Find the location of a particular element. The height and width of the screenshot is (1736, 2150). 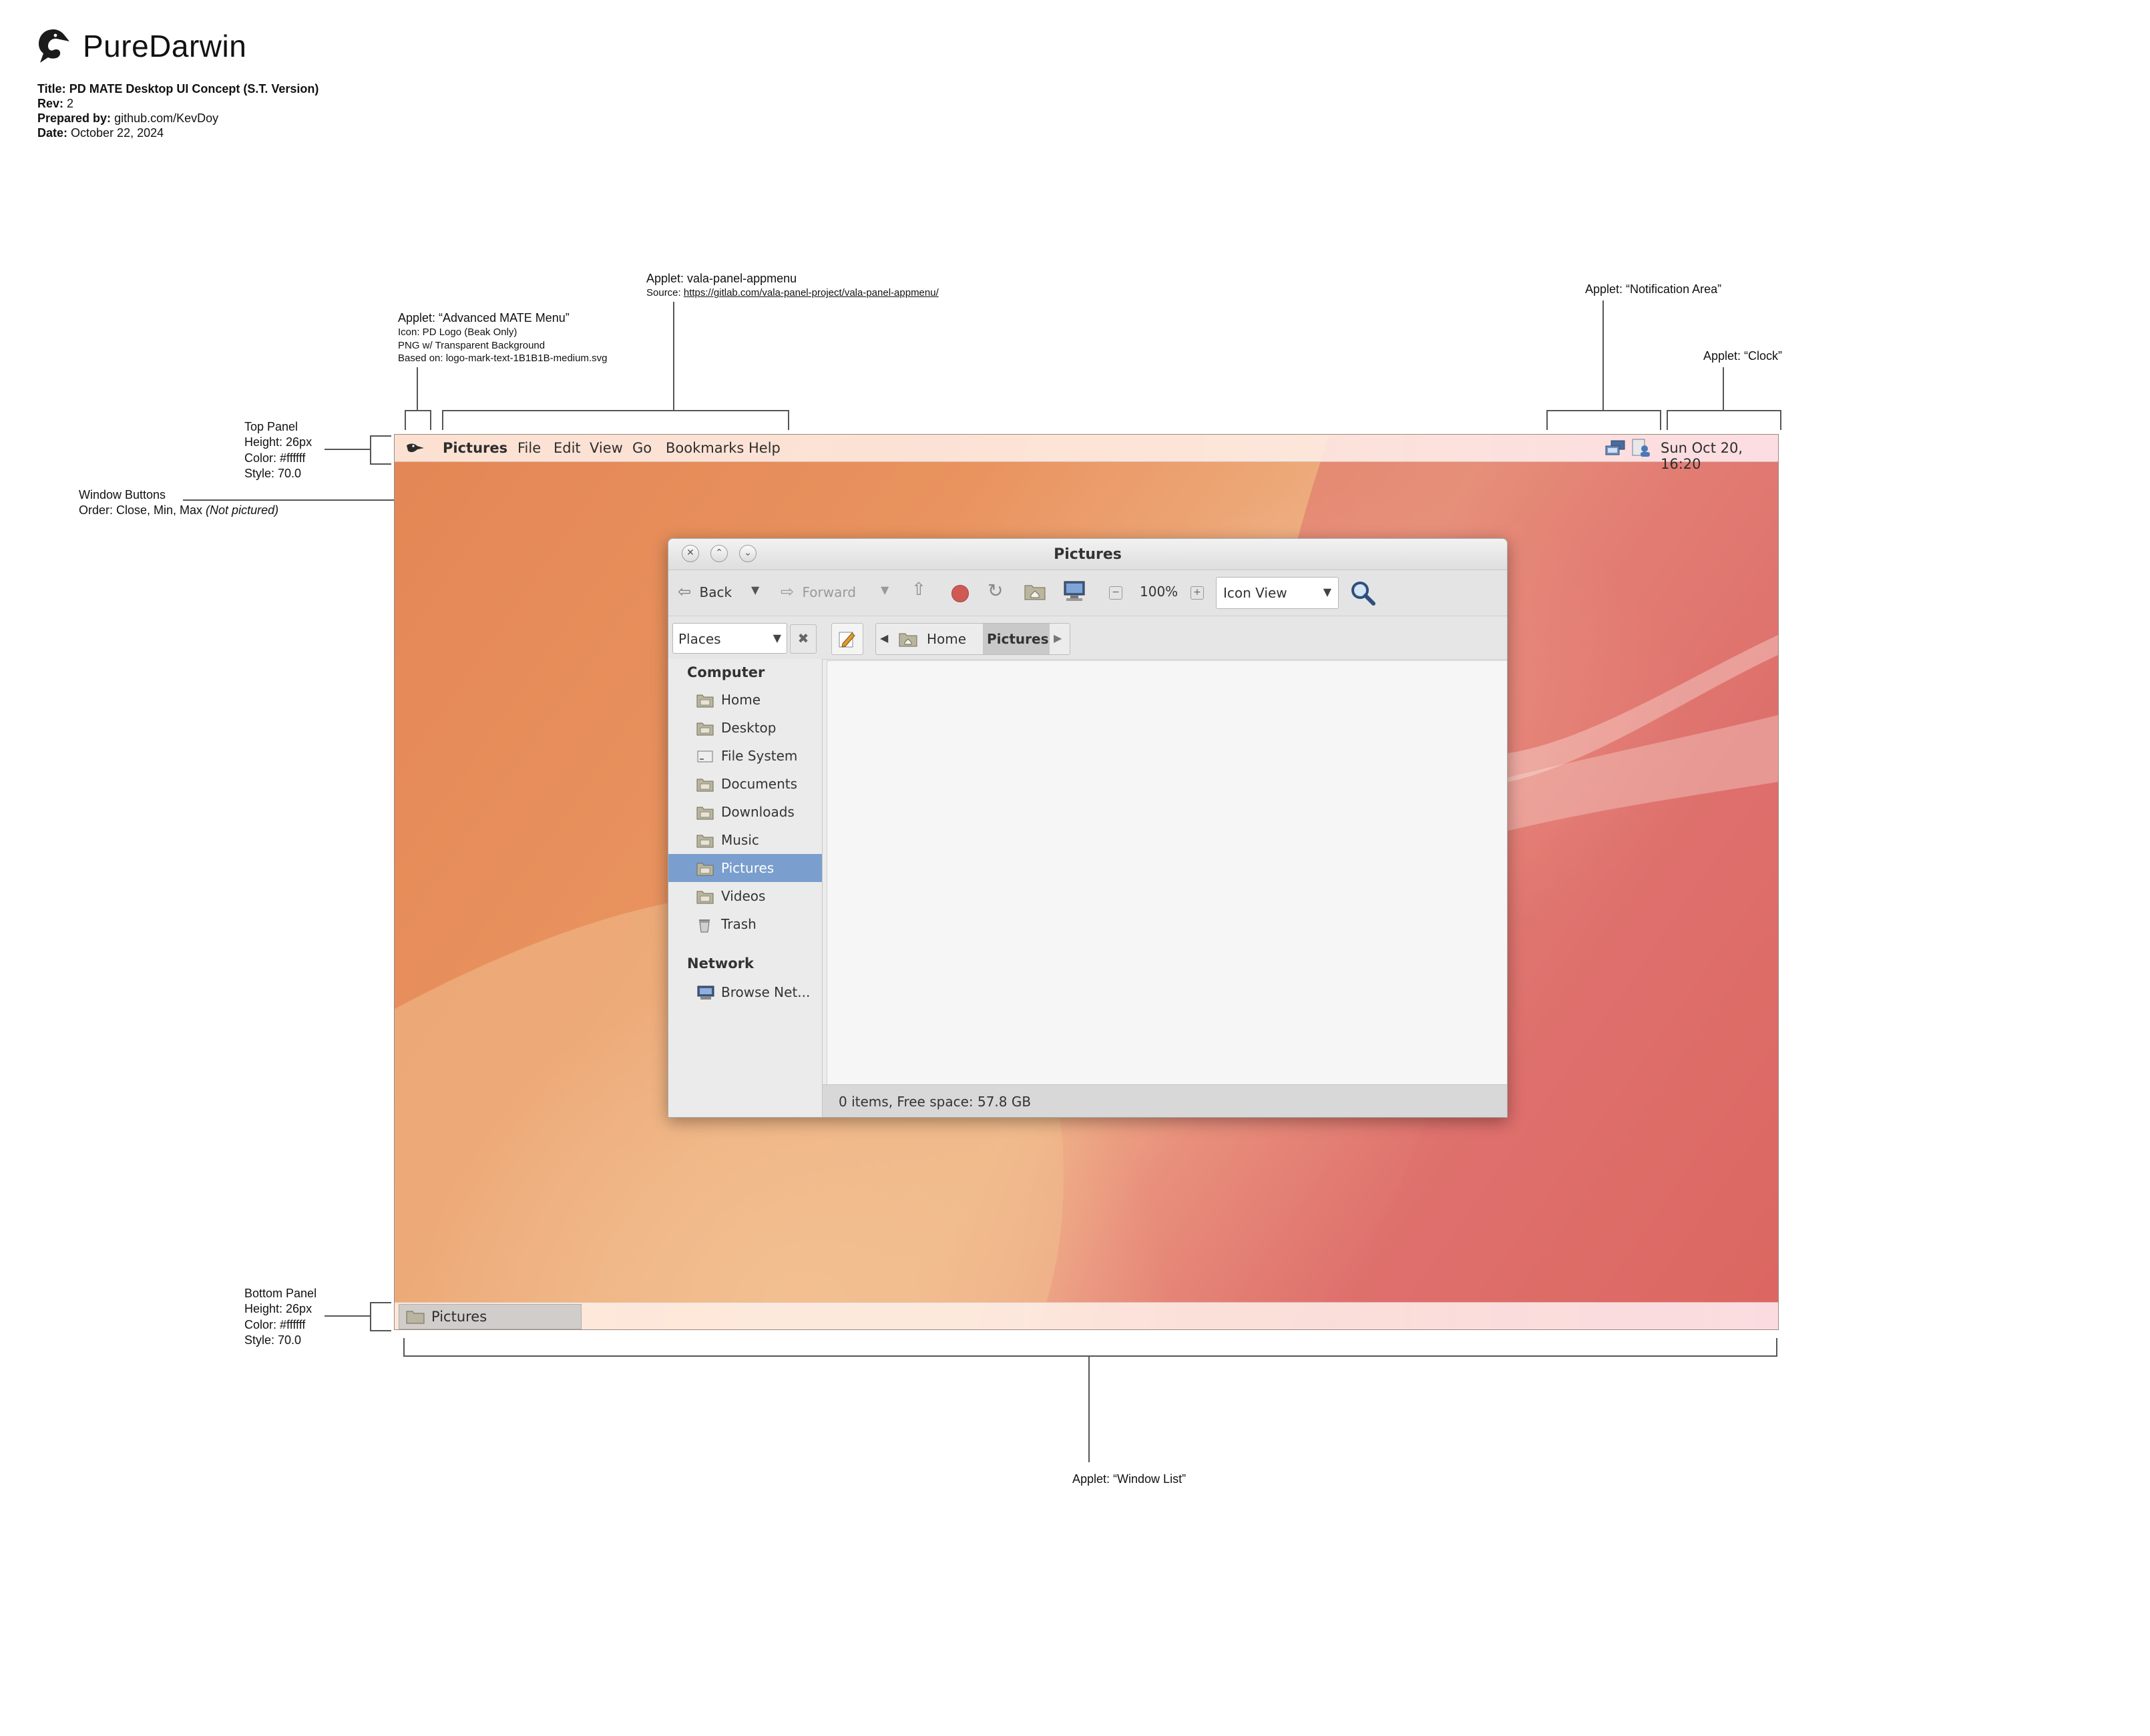

window-title: Pictures is located at coordinates (1088, 554).